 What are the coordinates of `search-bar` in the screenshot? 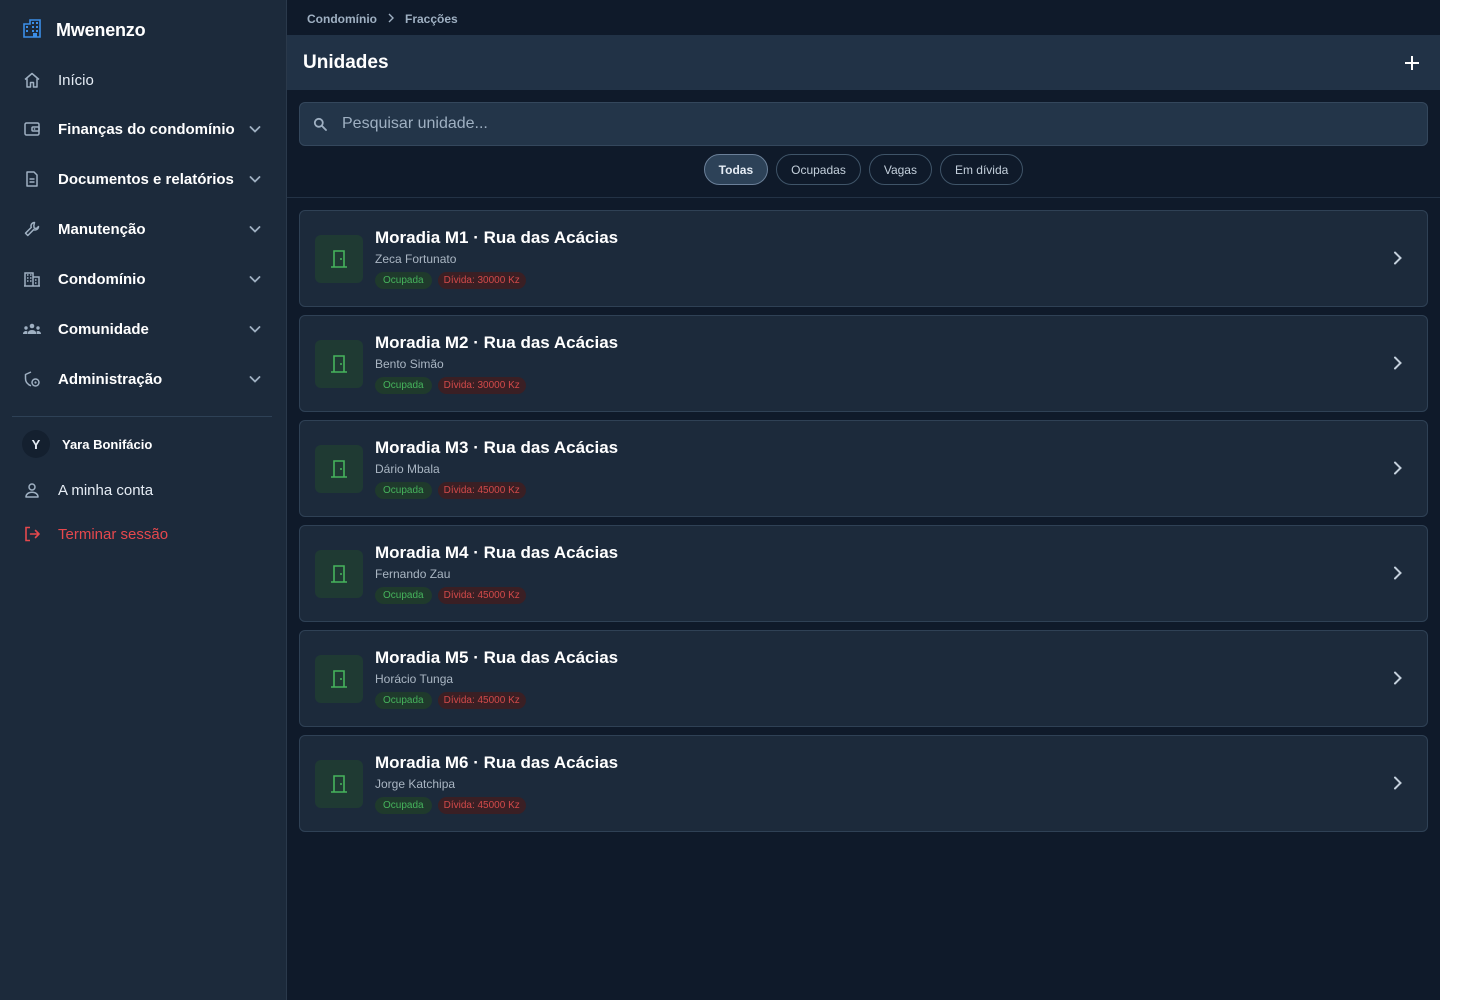 It's located at (863, 124).